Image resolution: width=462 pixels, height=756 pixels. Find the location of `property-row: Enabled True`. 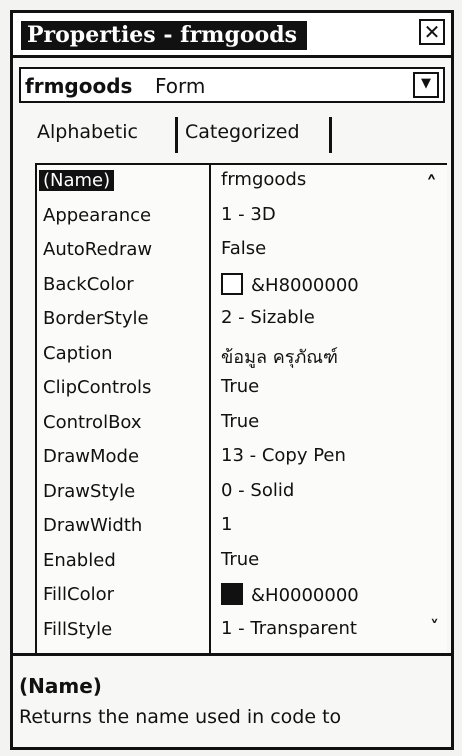

property-row: Enabled True is located at coordinates (242, 562).